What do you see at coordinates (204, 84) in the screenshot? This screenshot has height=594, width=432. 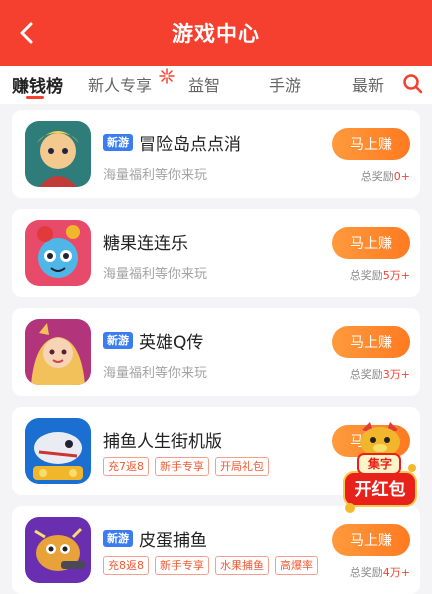 I see `tab-puzzle: 益智` at bounding box center [204, 84].